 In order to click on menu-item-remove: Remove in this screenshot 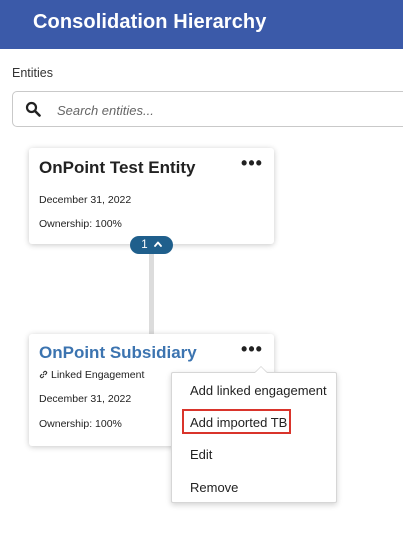, I will do `click(214, 487)`.